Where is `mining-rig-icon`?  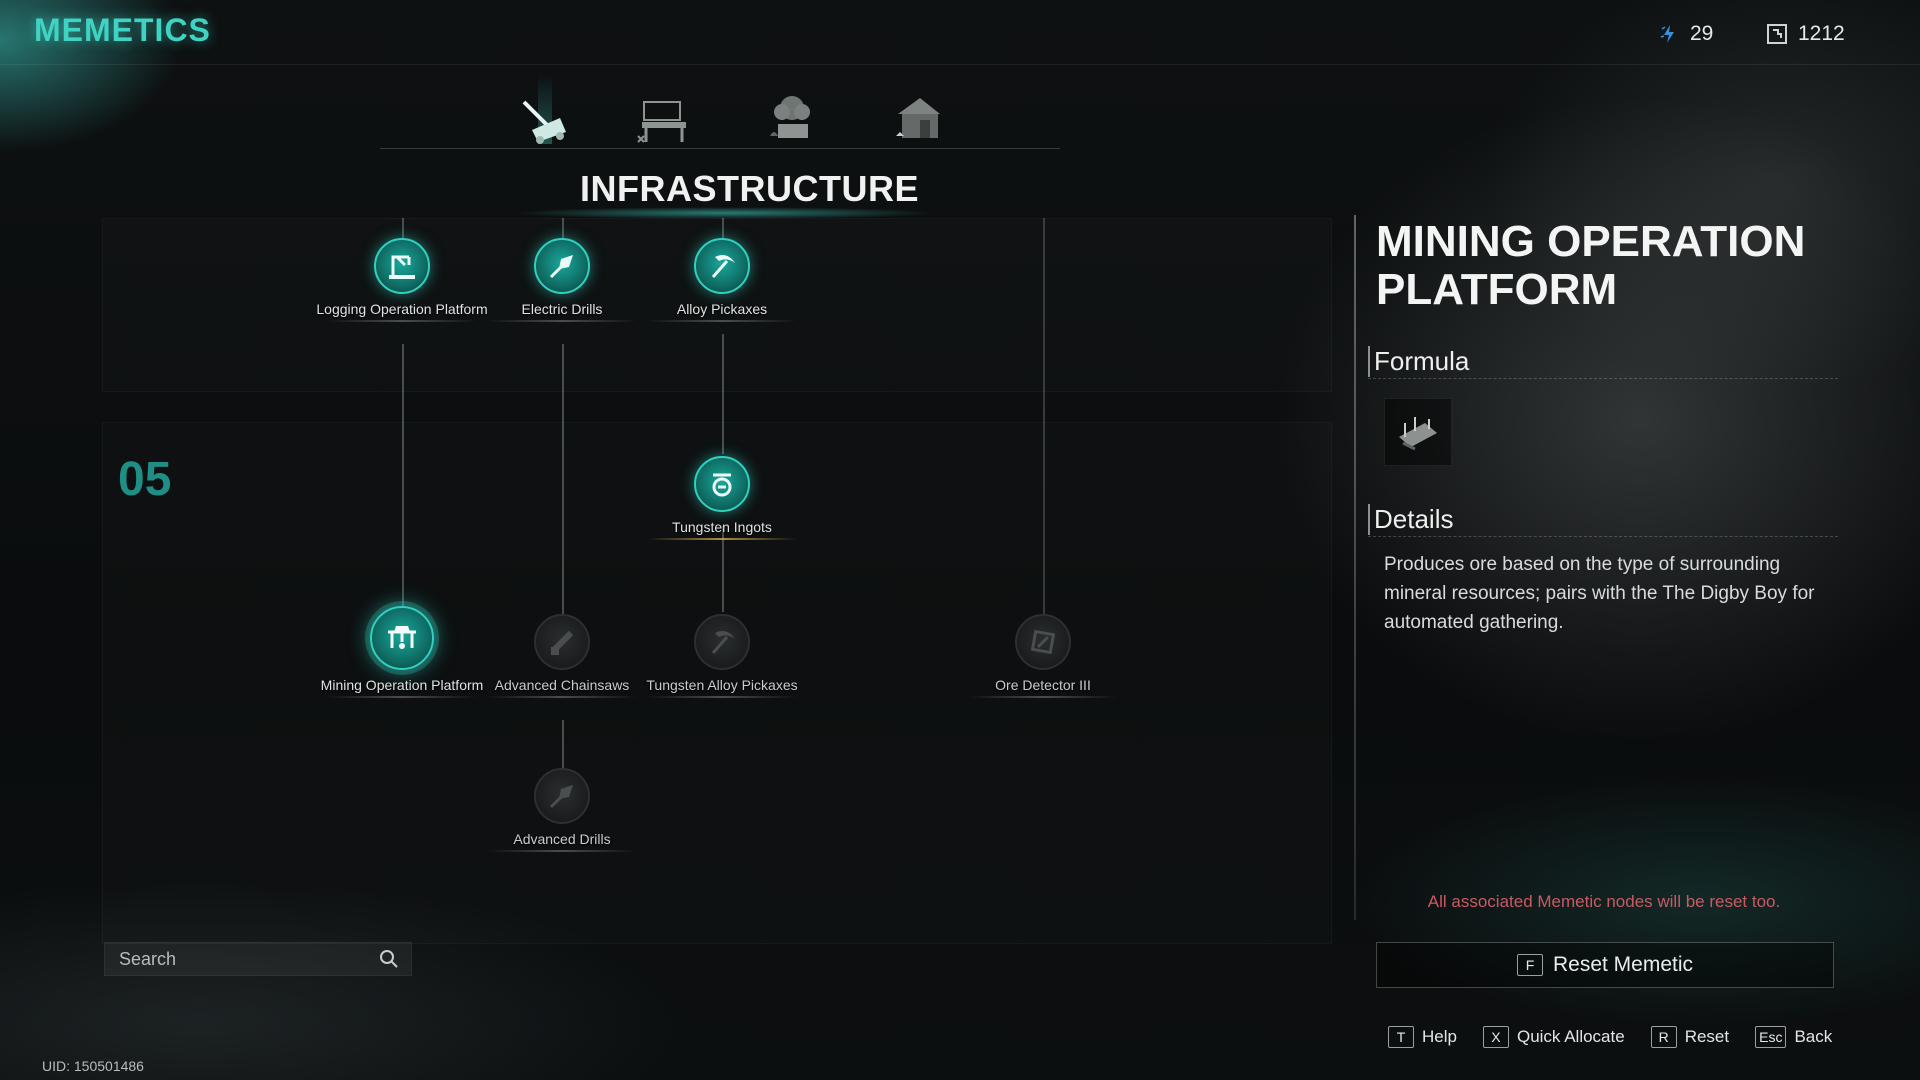
mining-rig-icon is located at coordinates (402, 637).